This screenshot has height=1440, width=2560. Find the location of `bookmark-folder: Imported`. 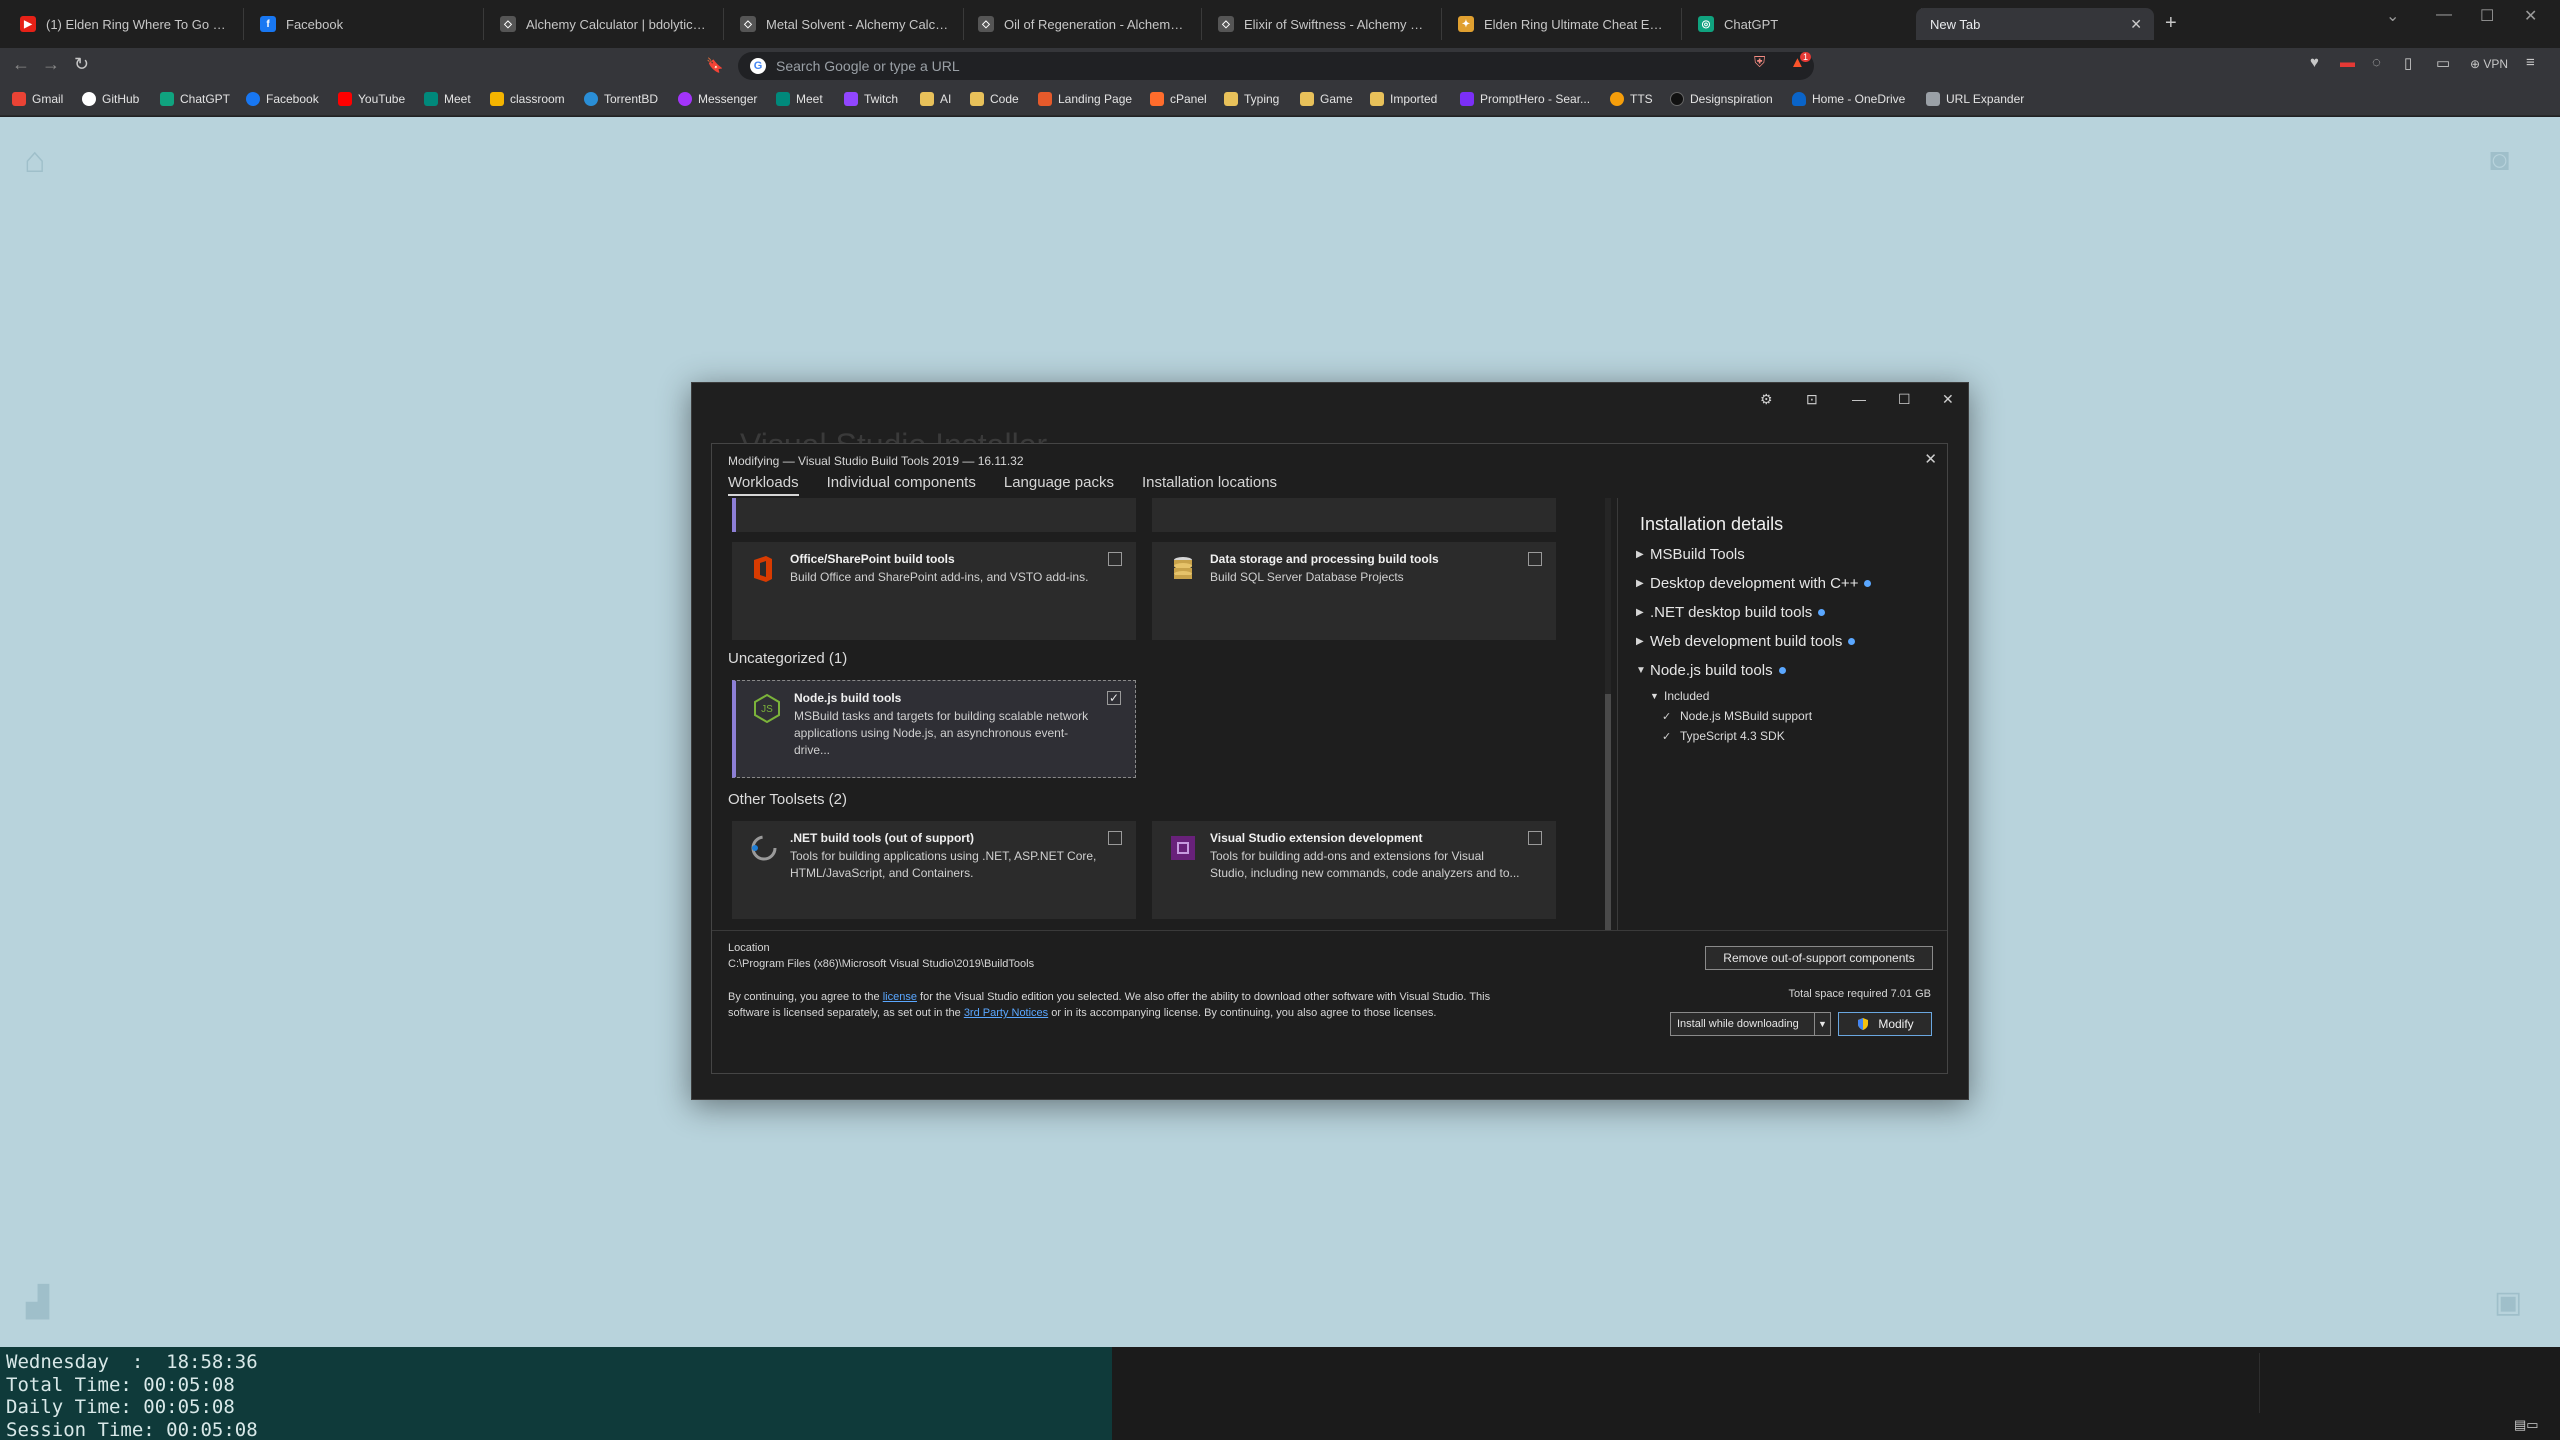

bookmark-folder: Imported is located at coordinates (1403, 99).